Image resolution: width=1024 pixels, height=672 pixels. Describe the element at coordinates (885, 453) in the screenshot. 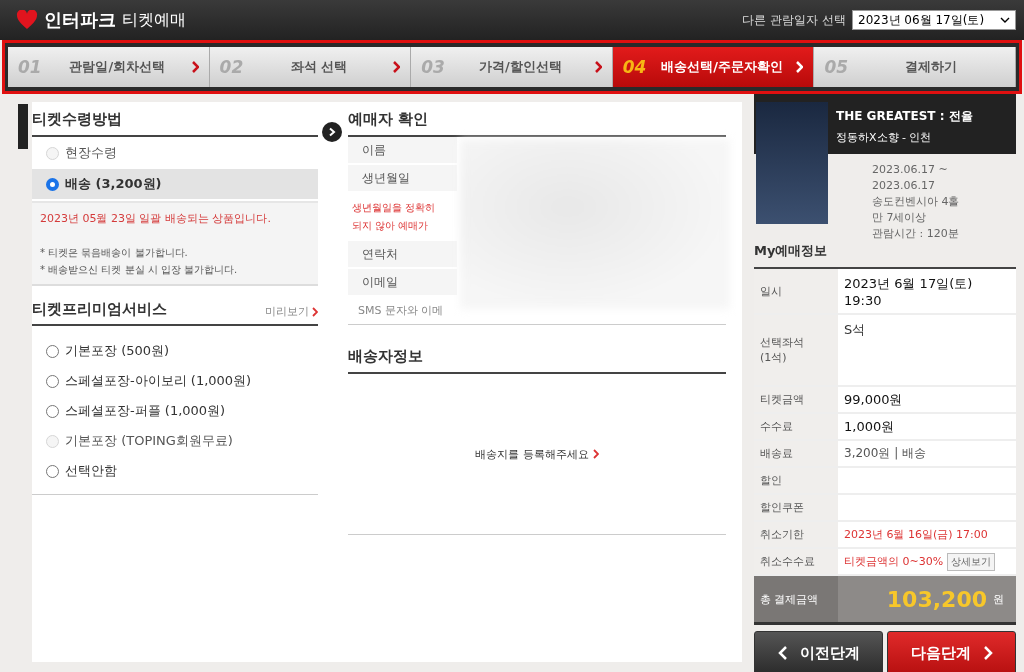

I see `row-value: 3,200원 | 배송` at that location.